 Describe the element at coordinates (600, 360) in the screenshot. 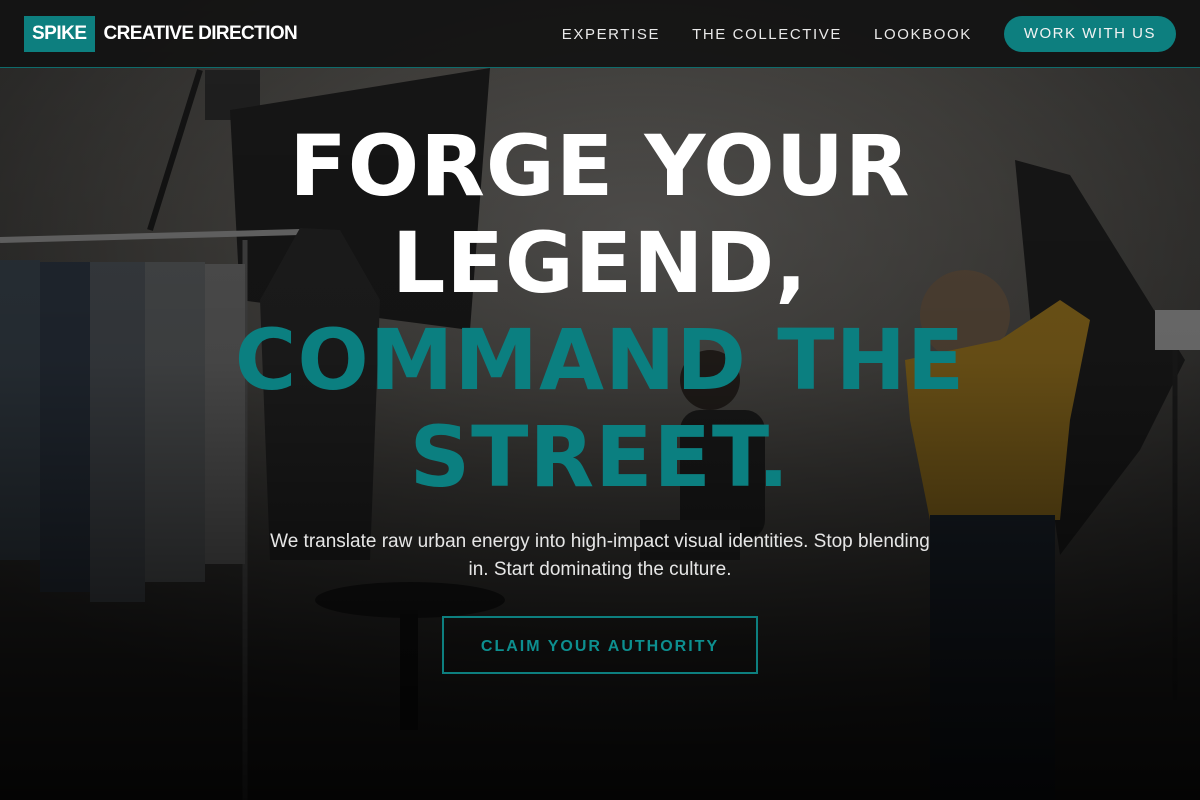

I see `headline-line-3: COMMAND THE` at that location.